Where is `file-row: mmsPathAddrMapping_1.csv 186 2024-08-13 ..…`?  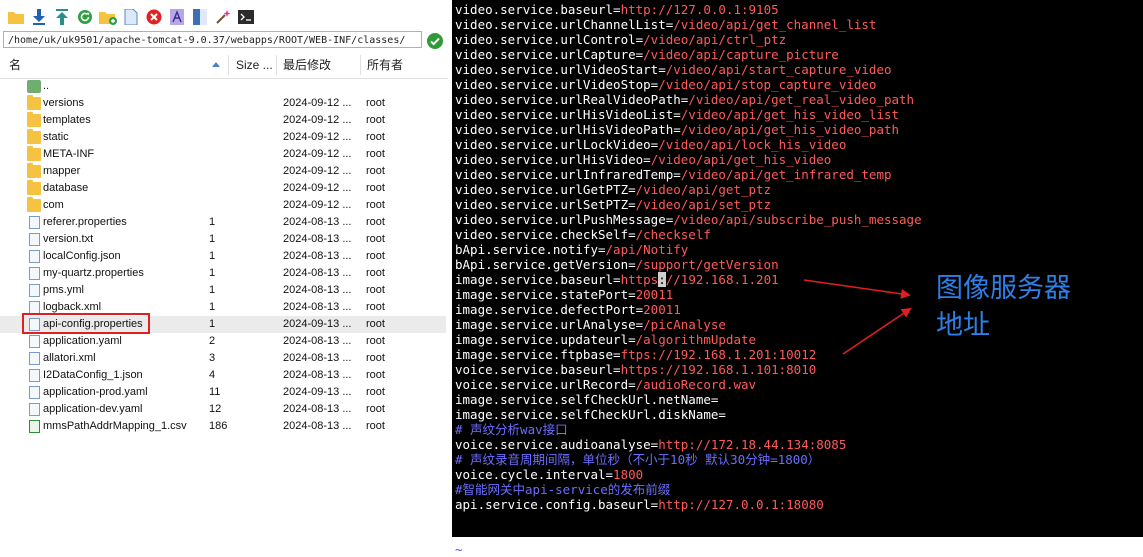 file-row: mmsPathAddrMapping_1.csv 186 2024-08-13 ..… is located at coordinates (223, 426).